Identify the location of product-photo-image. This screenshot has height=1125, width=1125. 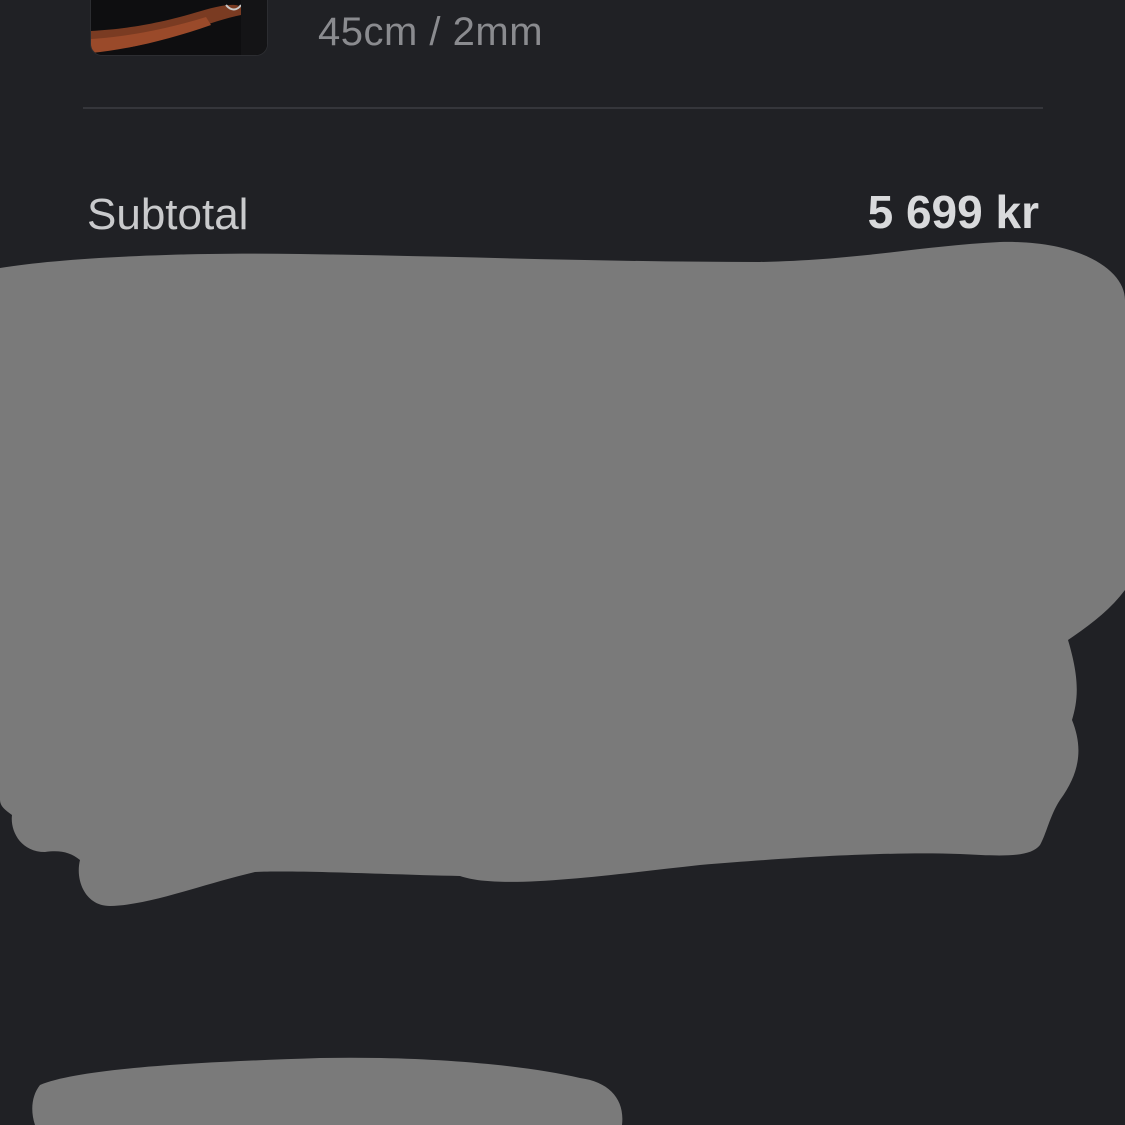
(179, 27).